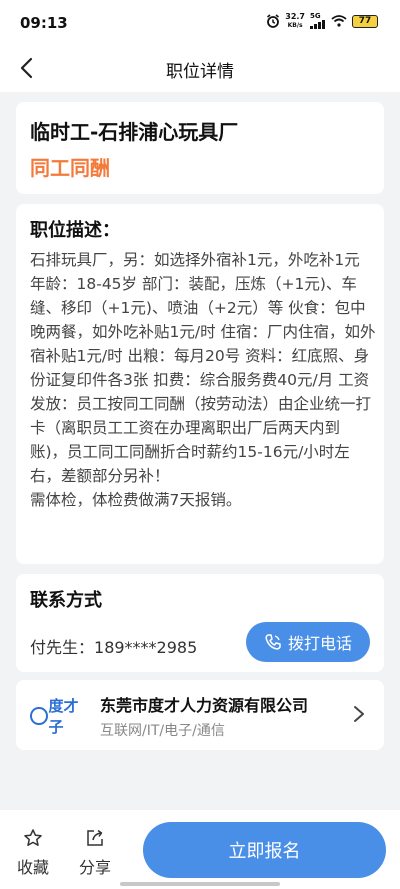 The width and height of the screenshot is (400, 889). Describe the element at coordinates (39, 716) in the screenshot. I see `logo-mark-icon` at that location.